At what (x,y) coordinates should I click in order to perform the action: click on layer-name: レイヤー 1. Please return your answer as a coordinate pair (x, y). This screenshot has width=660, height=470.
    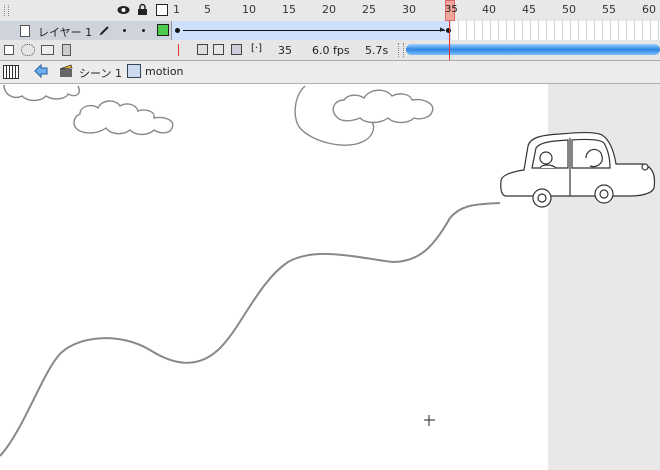
    Looking at the image, I should click on (65, 32).